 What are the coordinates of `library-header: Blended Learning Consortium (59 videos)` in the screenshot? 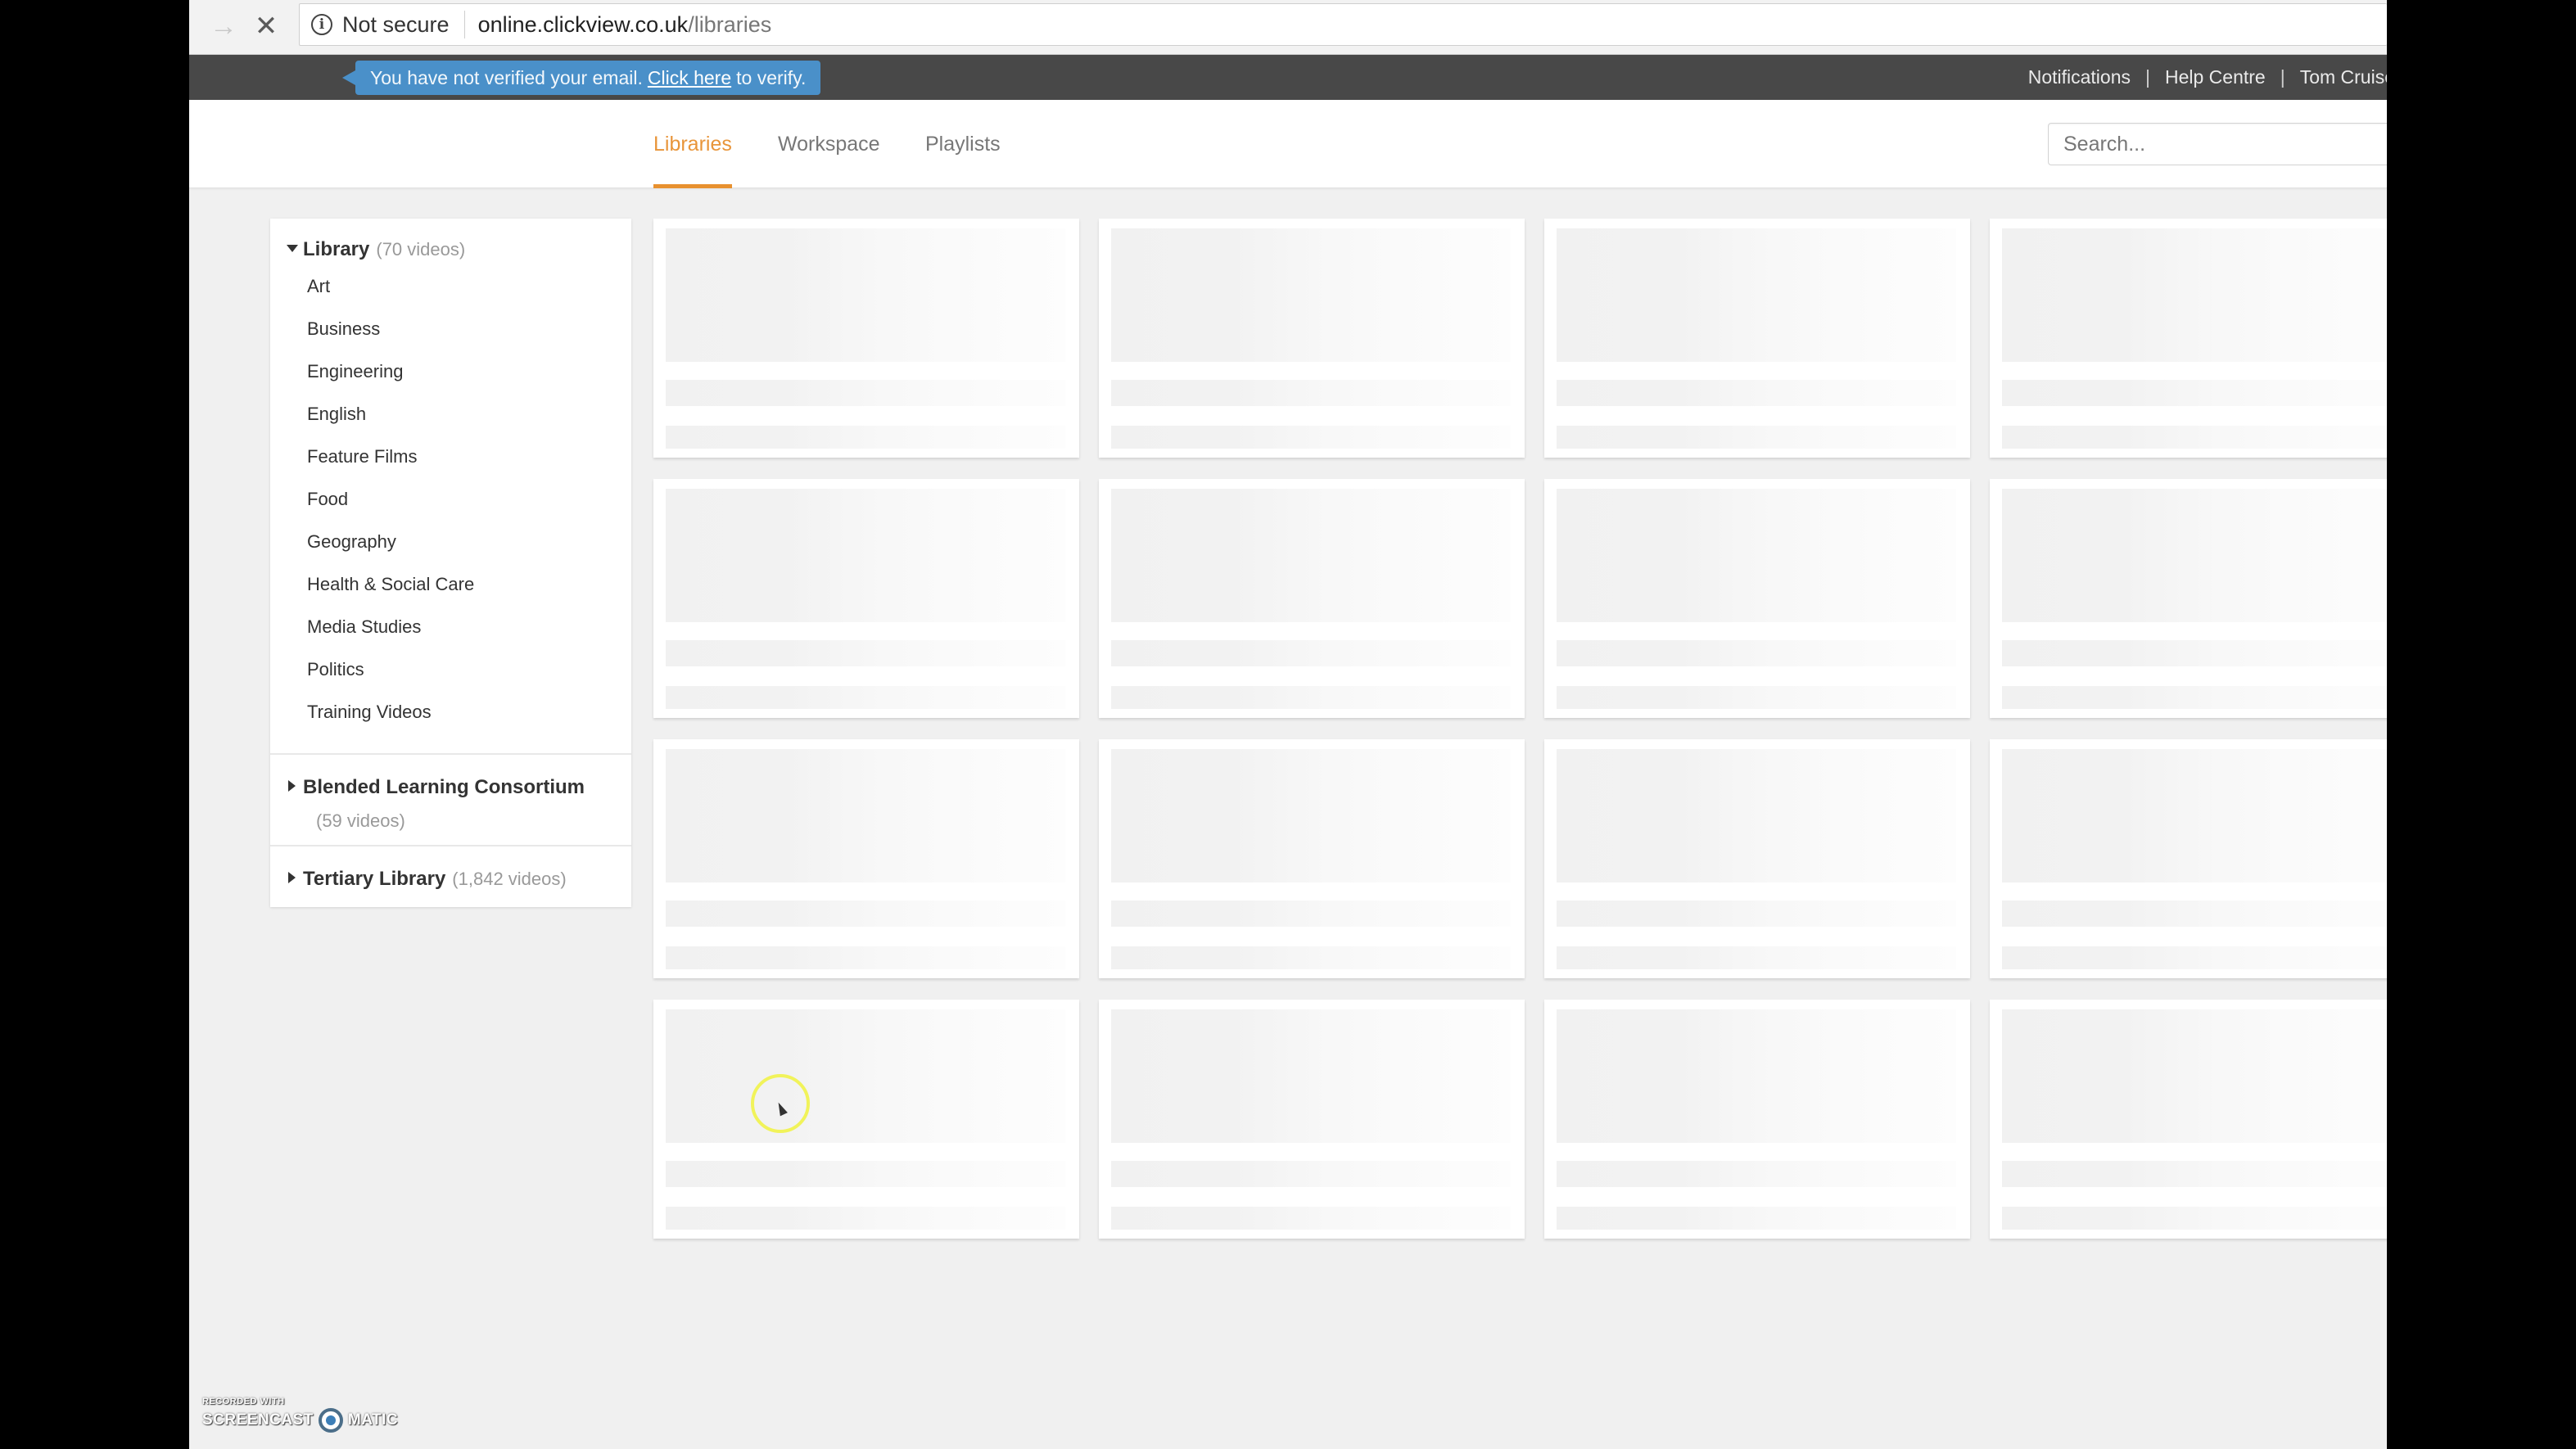 It's located at (450, 793).